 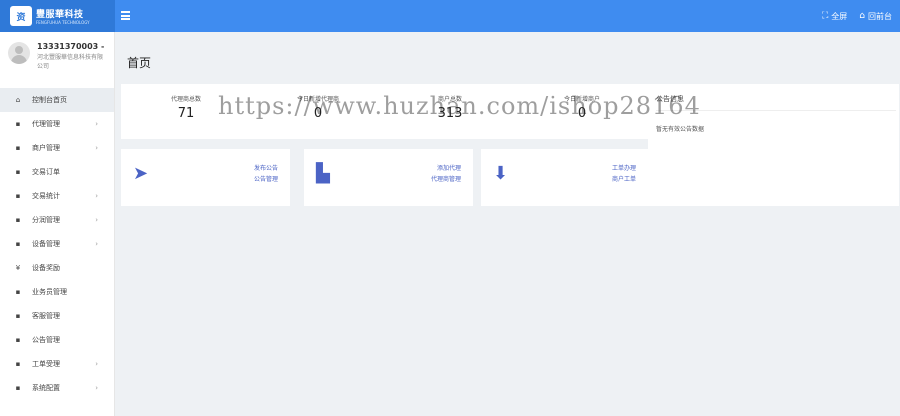 I want to click on agent-icon: ▪, so click(x=18, y=124).